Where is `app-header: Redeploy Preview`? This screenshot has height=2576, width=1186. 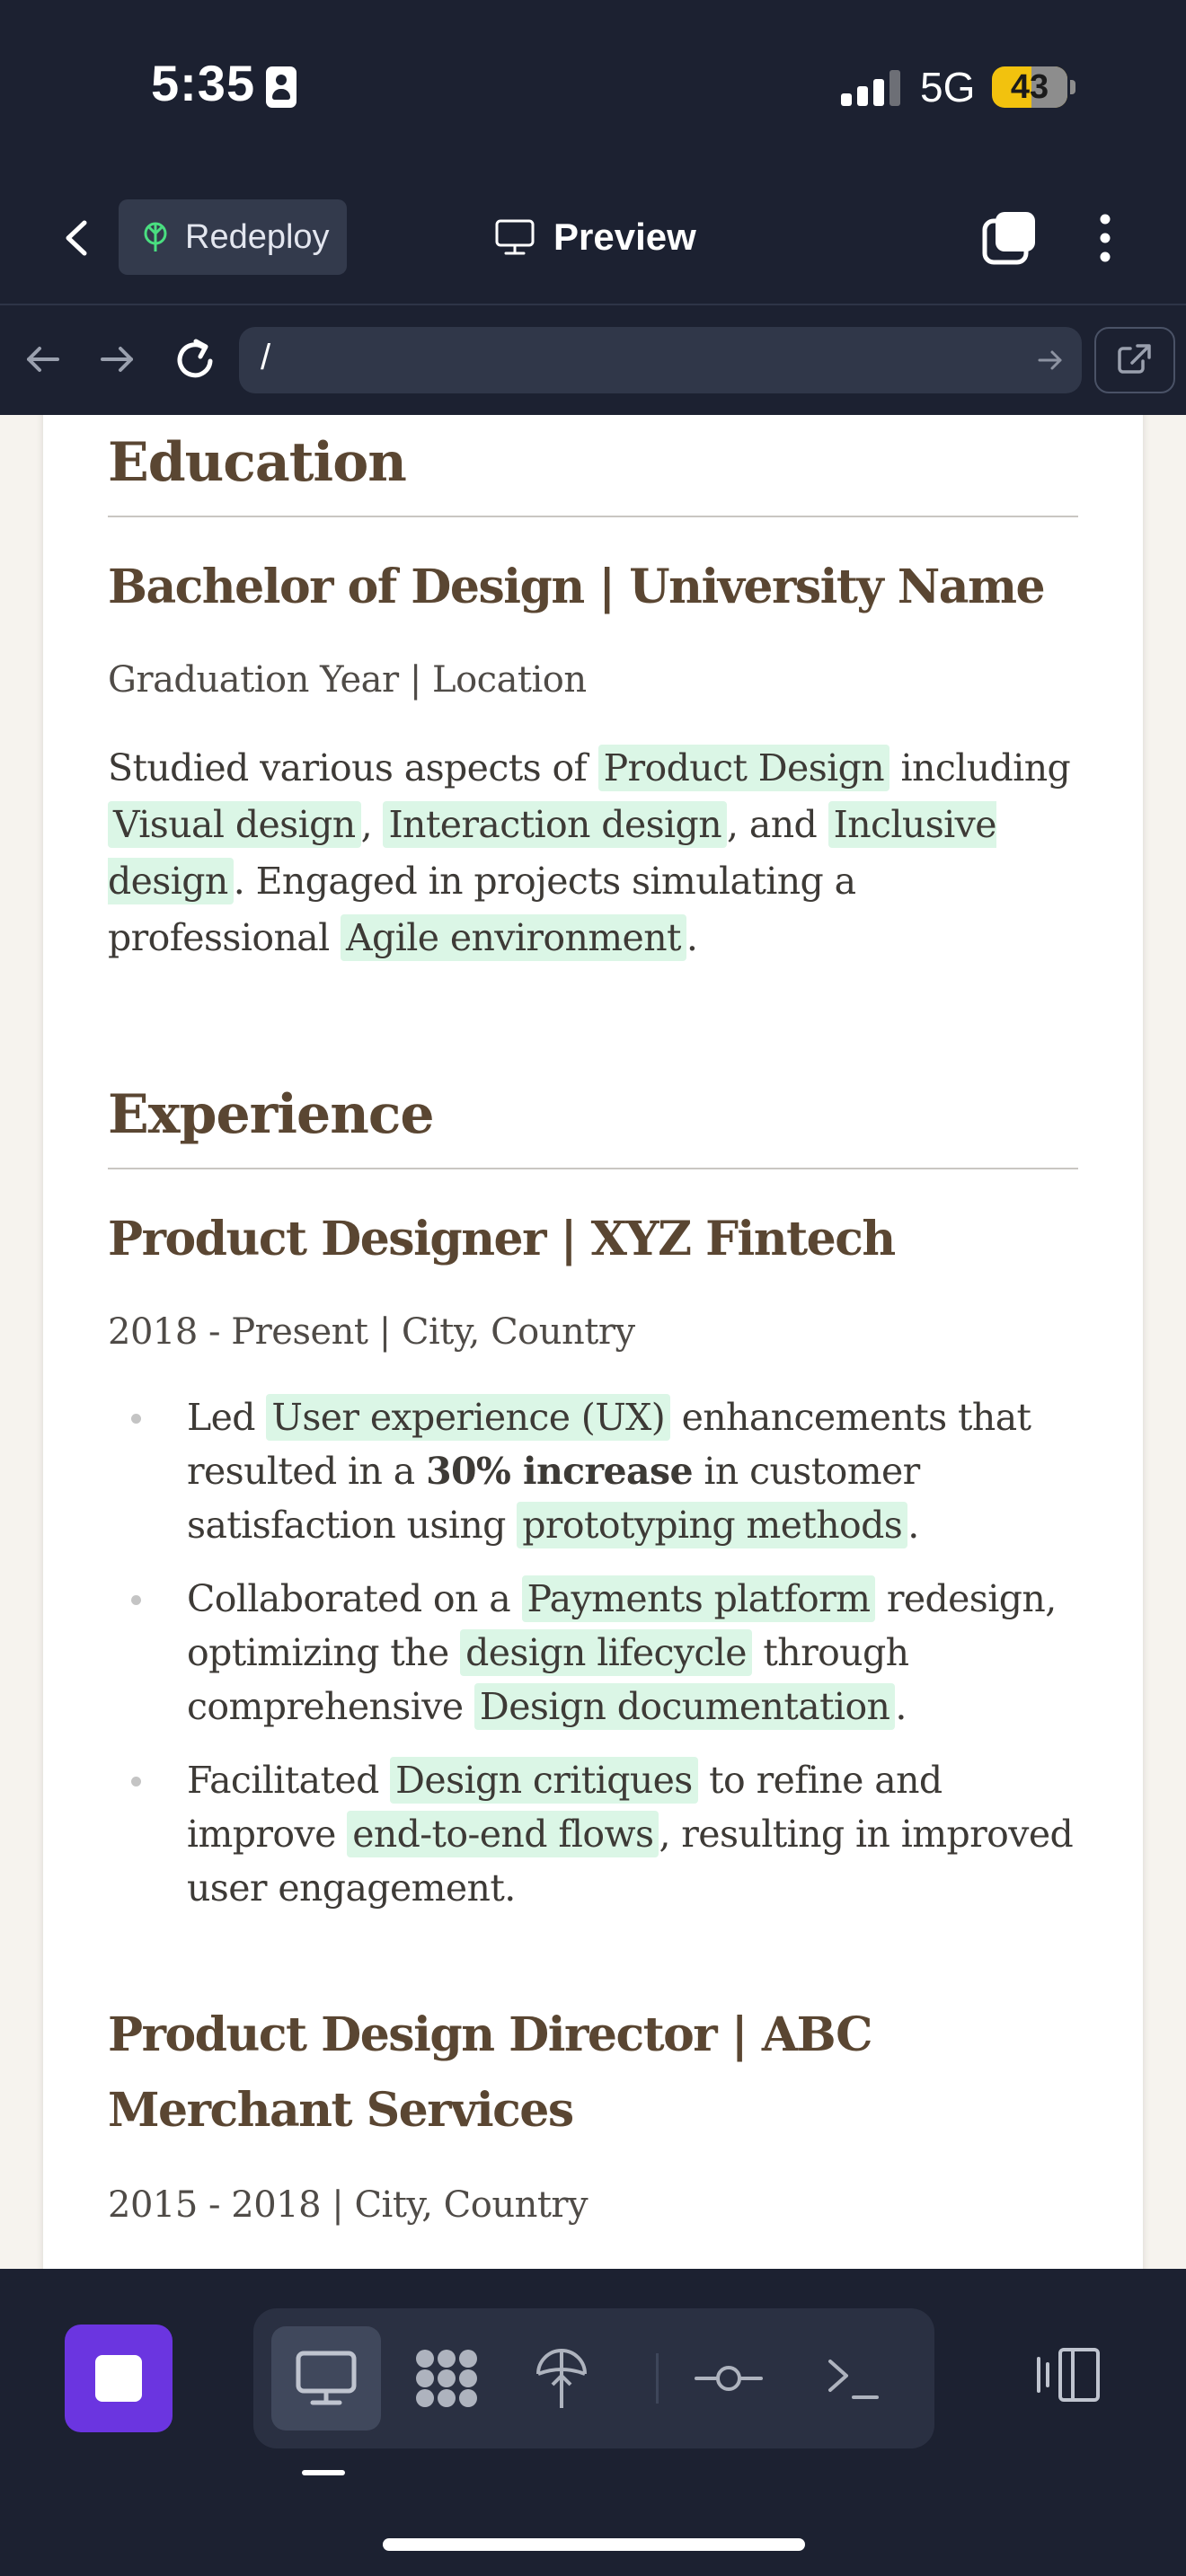 app-header: Redeploy Preview is located at coordinates (593, 238).